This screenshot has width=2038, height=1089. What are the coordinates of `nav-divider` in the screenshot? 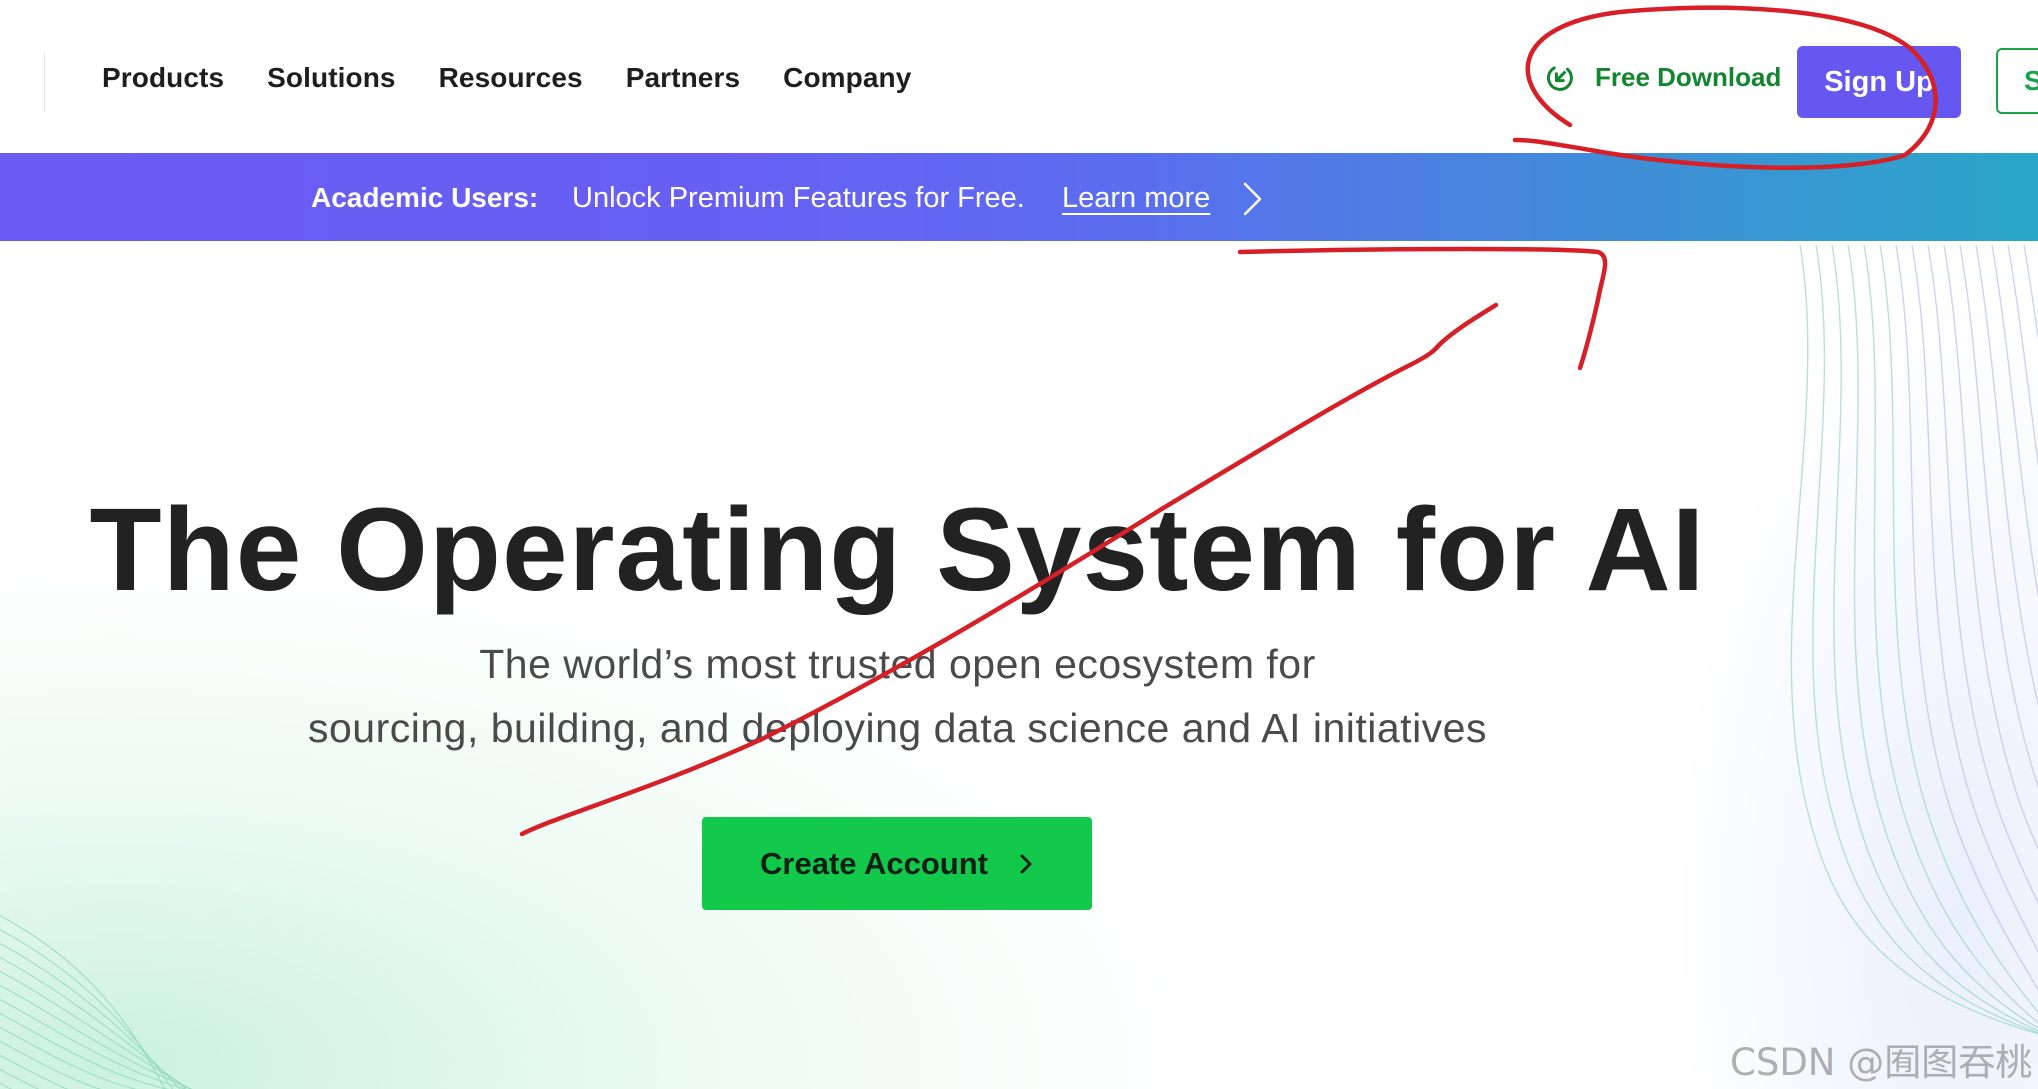 It's located at (44, 82).